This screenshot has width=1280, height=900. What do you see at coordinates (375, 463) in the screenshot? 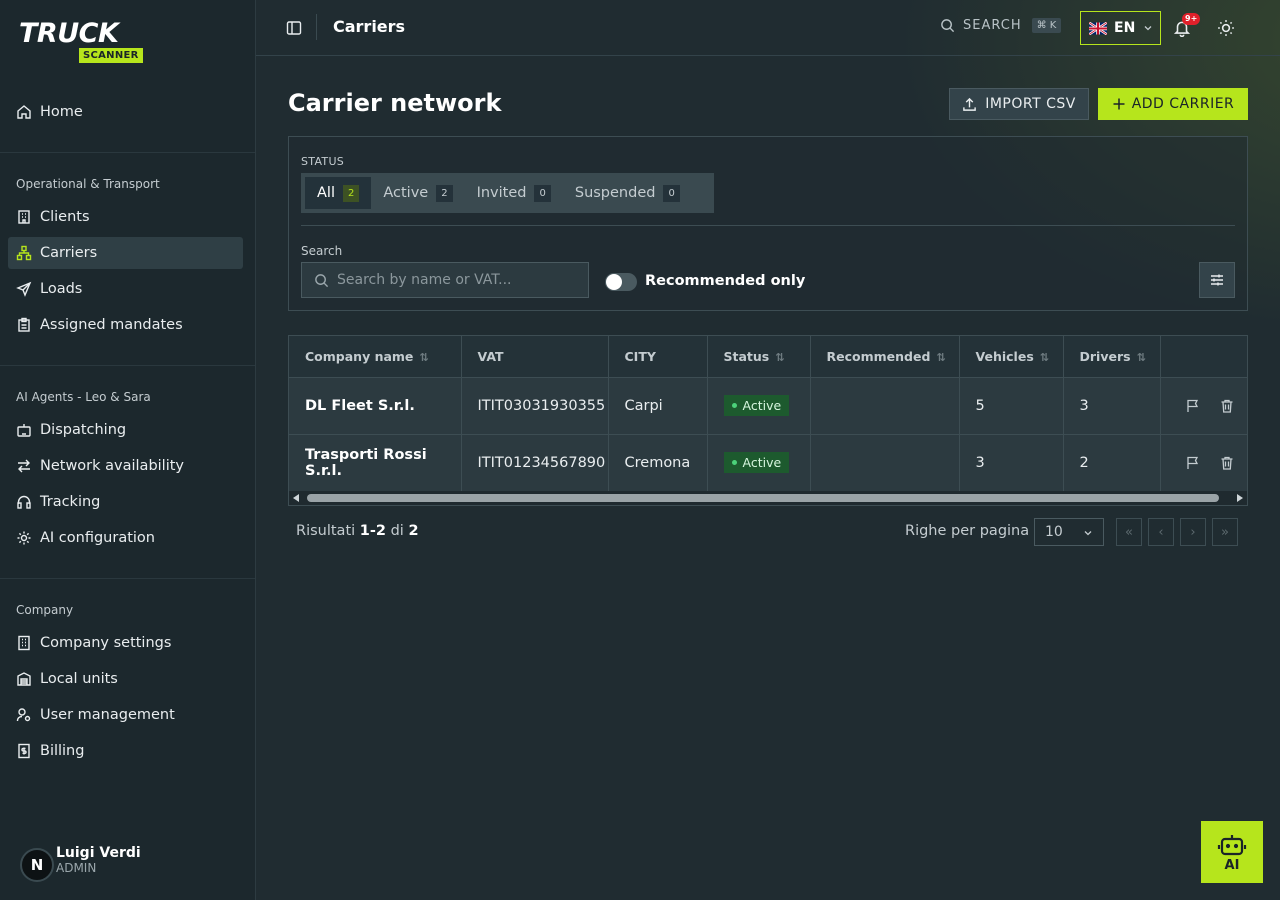
I see `cell-company-name: Trasporti Rossi S.r.l.` at bounding box center [375, 463].